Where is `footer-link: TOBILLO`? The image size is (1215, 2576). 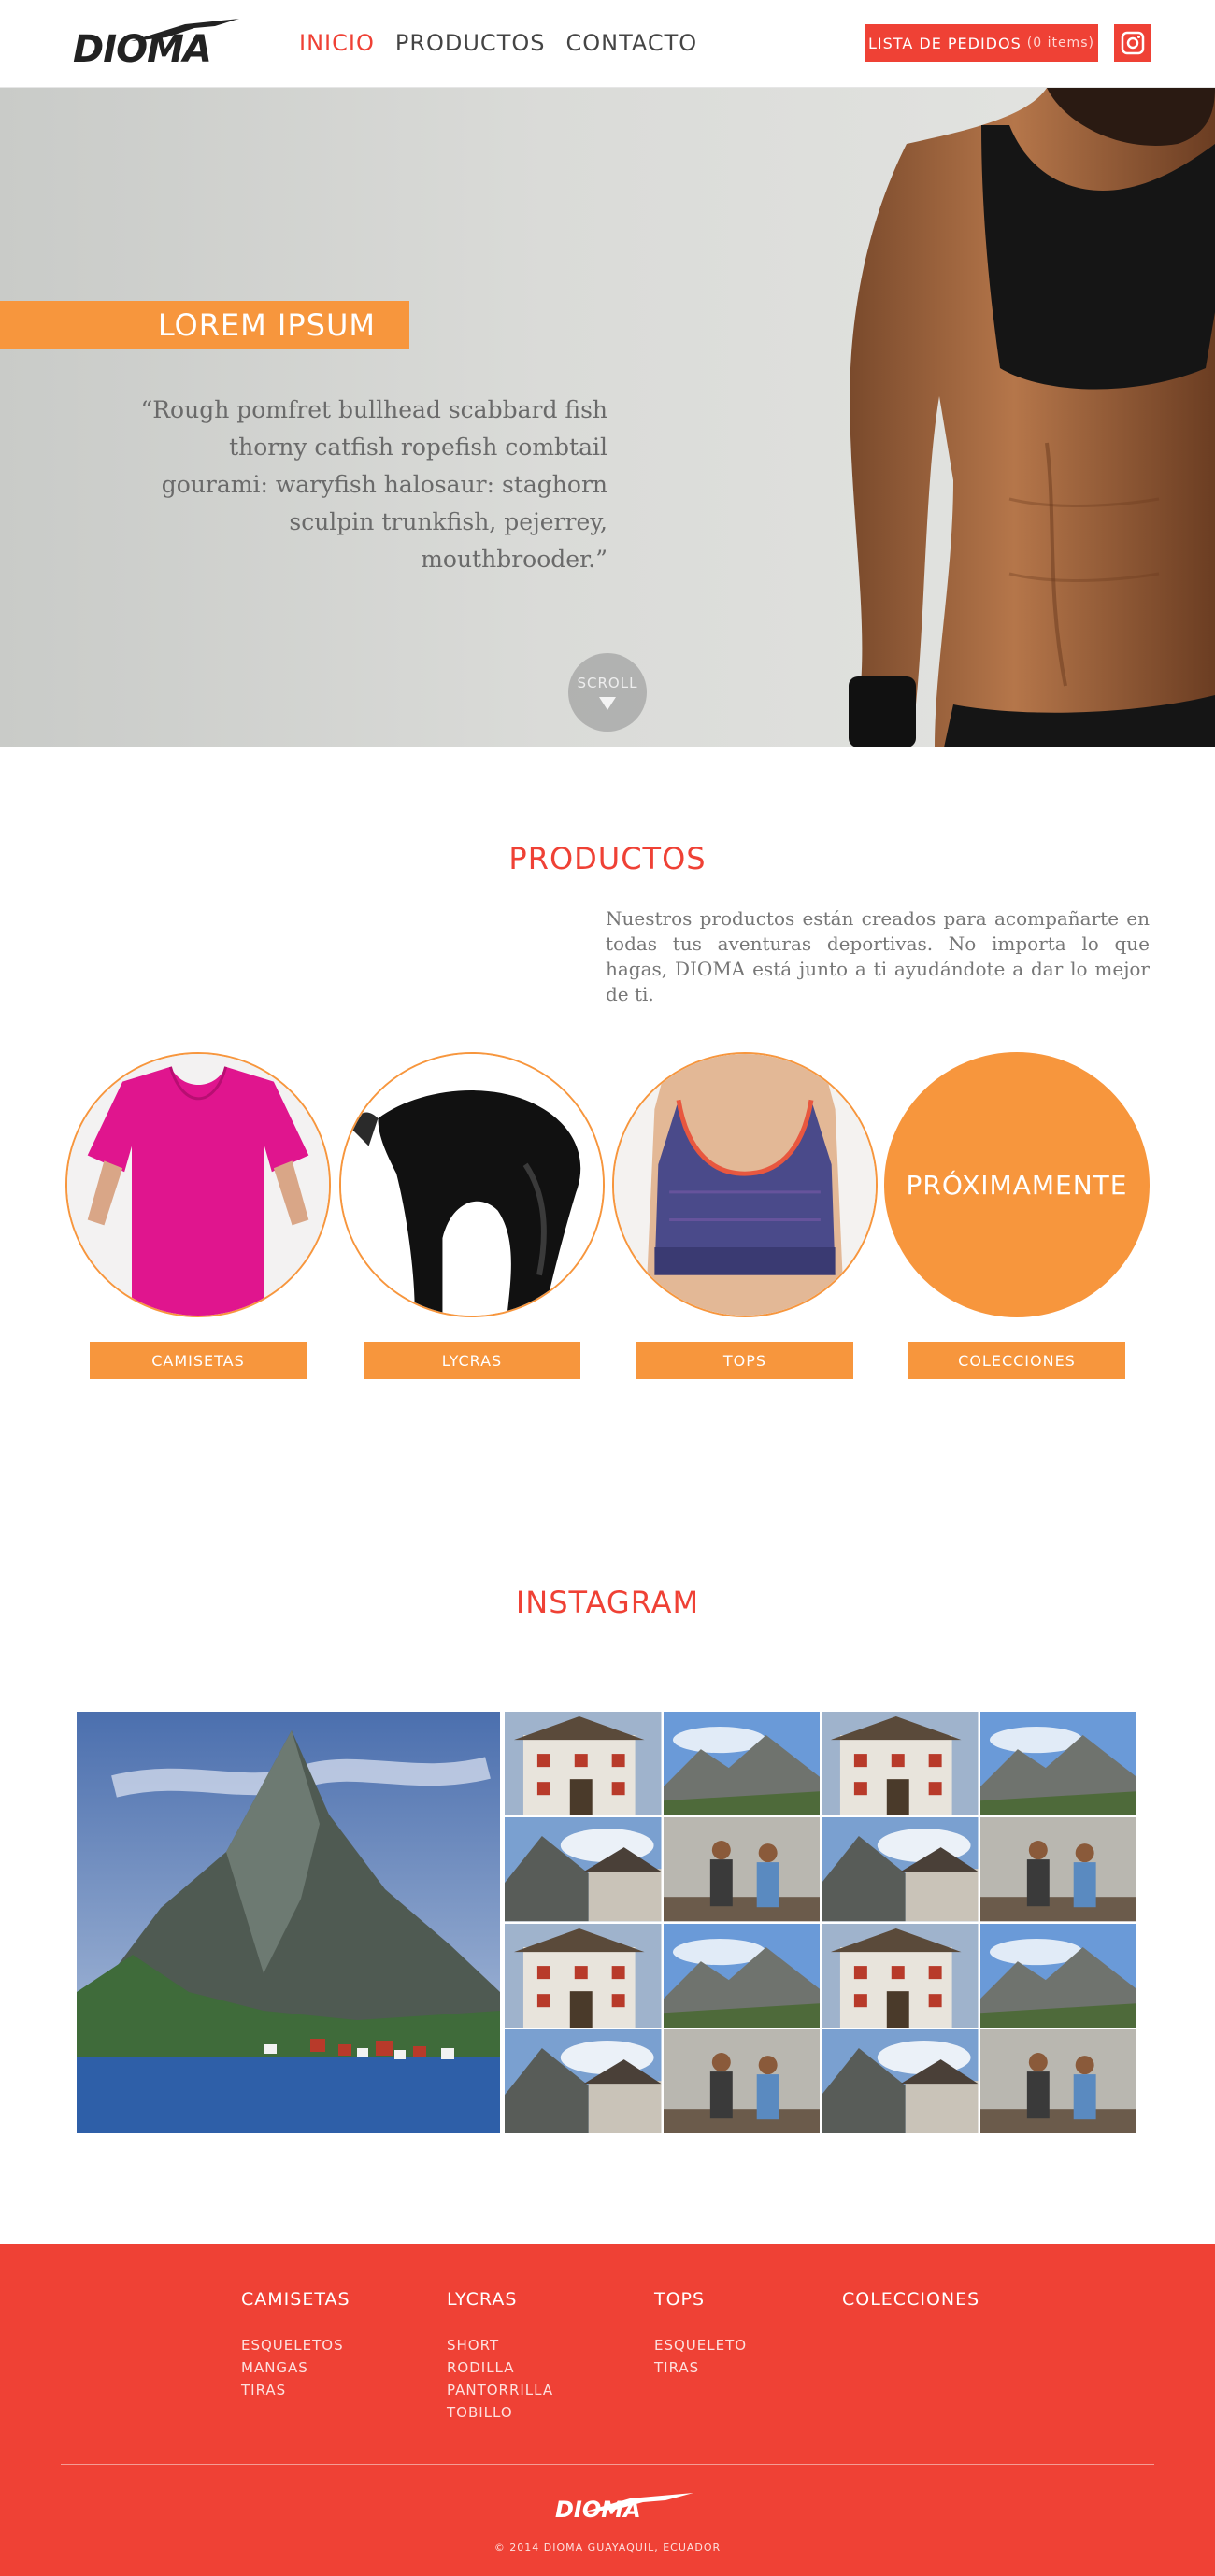
footer-link: TOBILLO is located at coordinates (500, 2413).